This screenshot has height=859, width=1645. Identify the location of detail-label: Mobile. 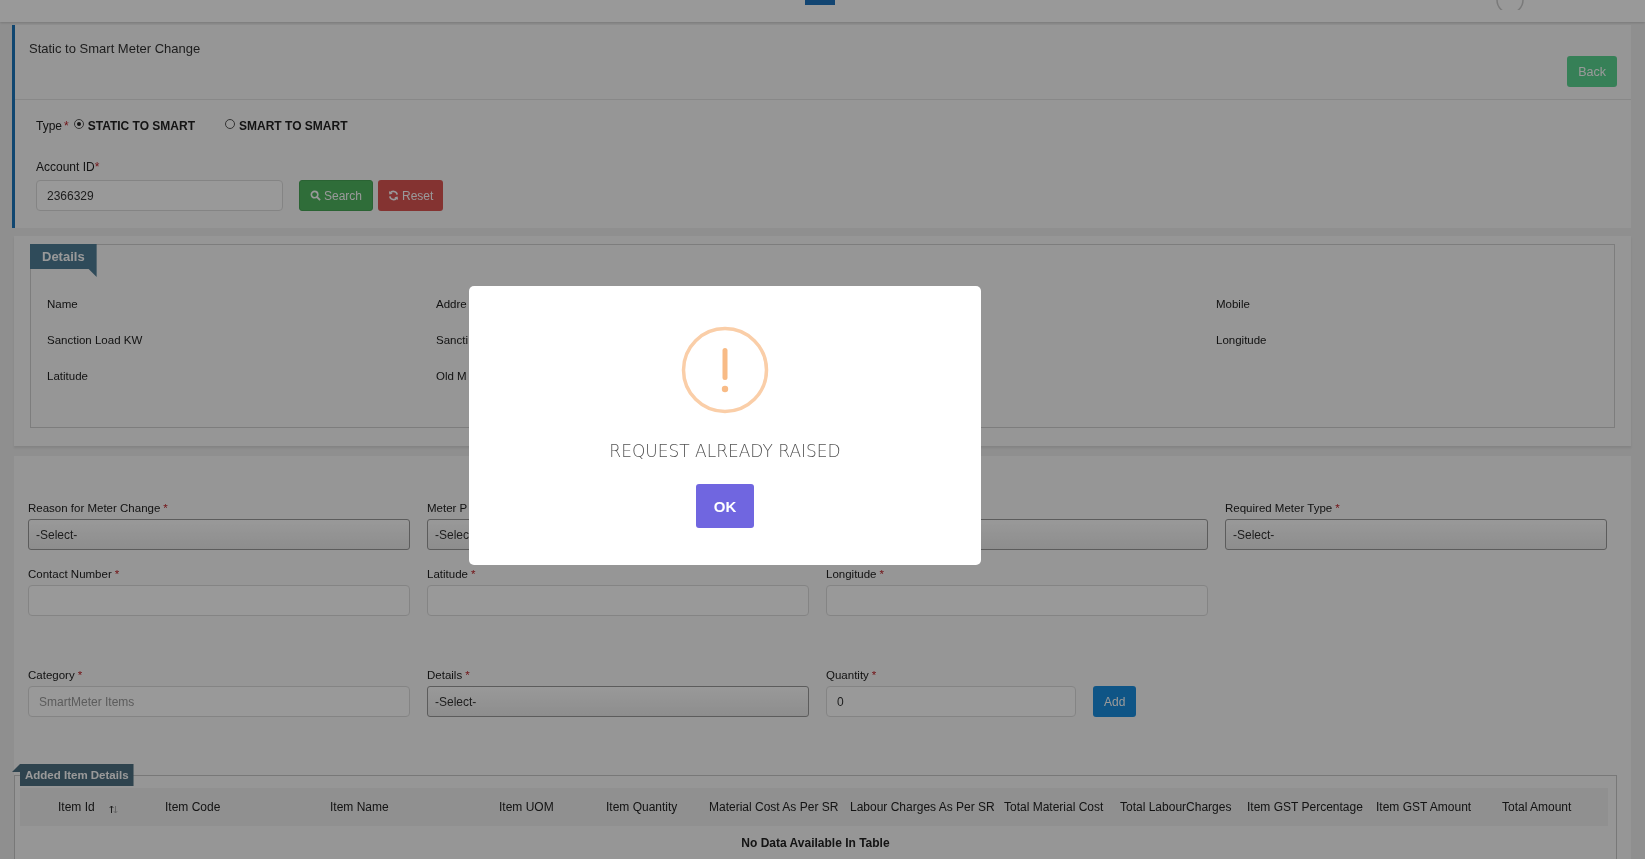
(1233, 304).